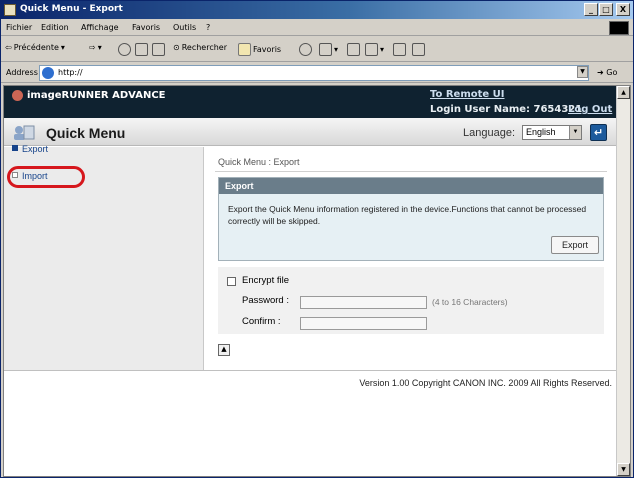  What do you see at coordinates (86, 133) in the screenshot?
I see `page-title: Quick Menu` at bounding box center [86, 133].